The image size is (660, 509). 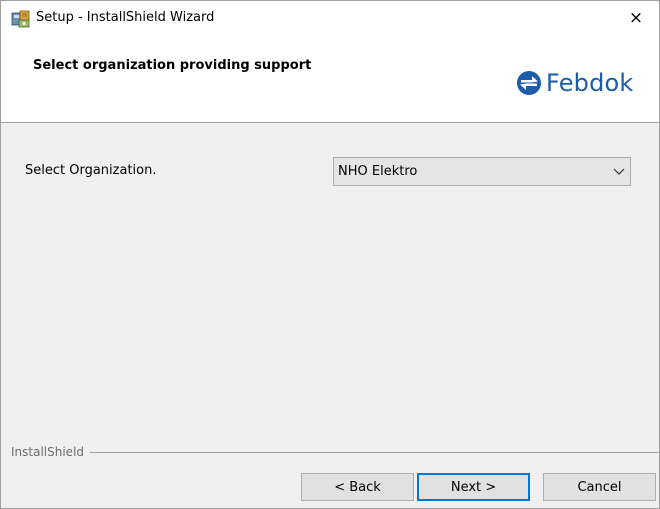 What do you see at coordinates (330, 18) in the screenshot?
I see `title-bar: Setup - InstallShield Wizard ×` at bounding box center [330, 18].